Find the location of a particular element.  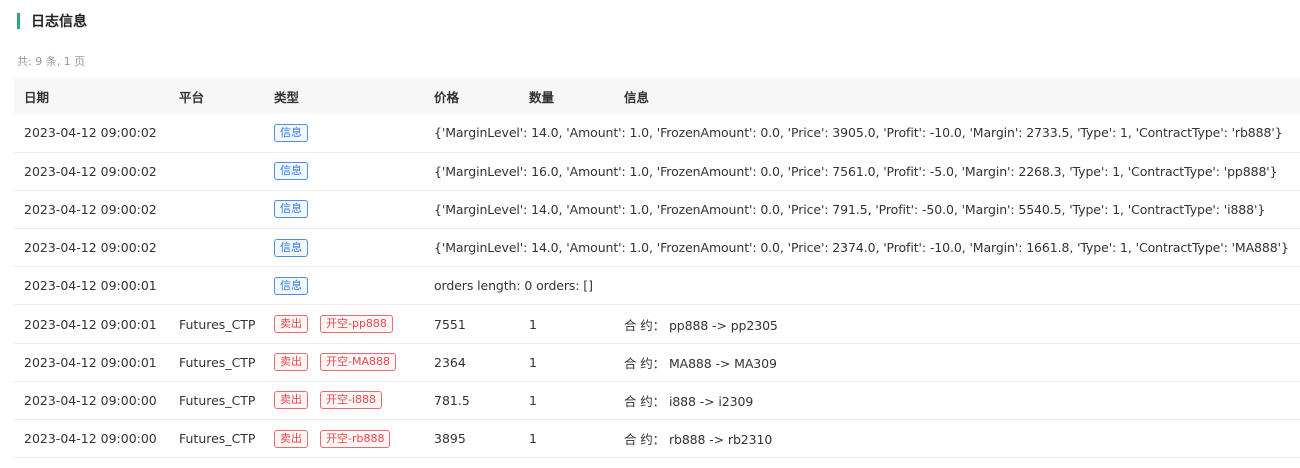

page-title: 日志信息 is located at coordinates (59, 22).